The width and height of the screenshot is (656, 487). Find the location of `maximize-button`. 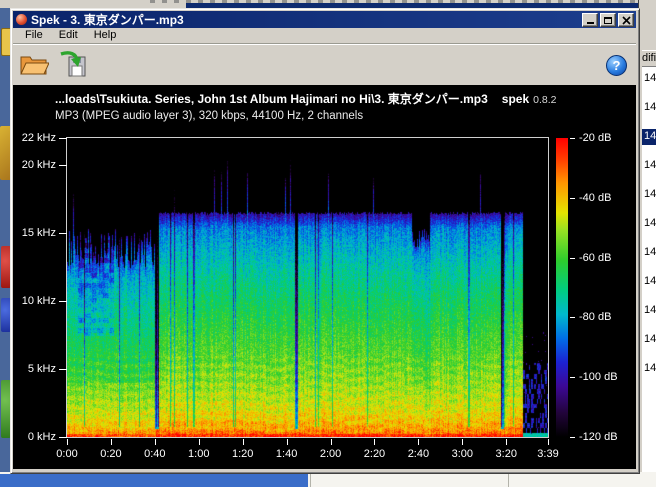

maximize-button is located at coordinates (608, 19).